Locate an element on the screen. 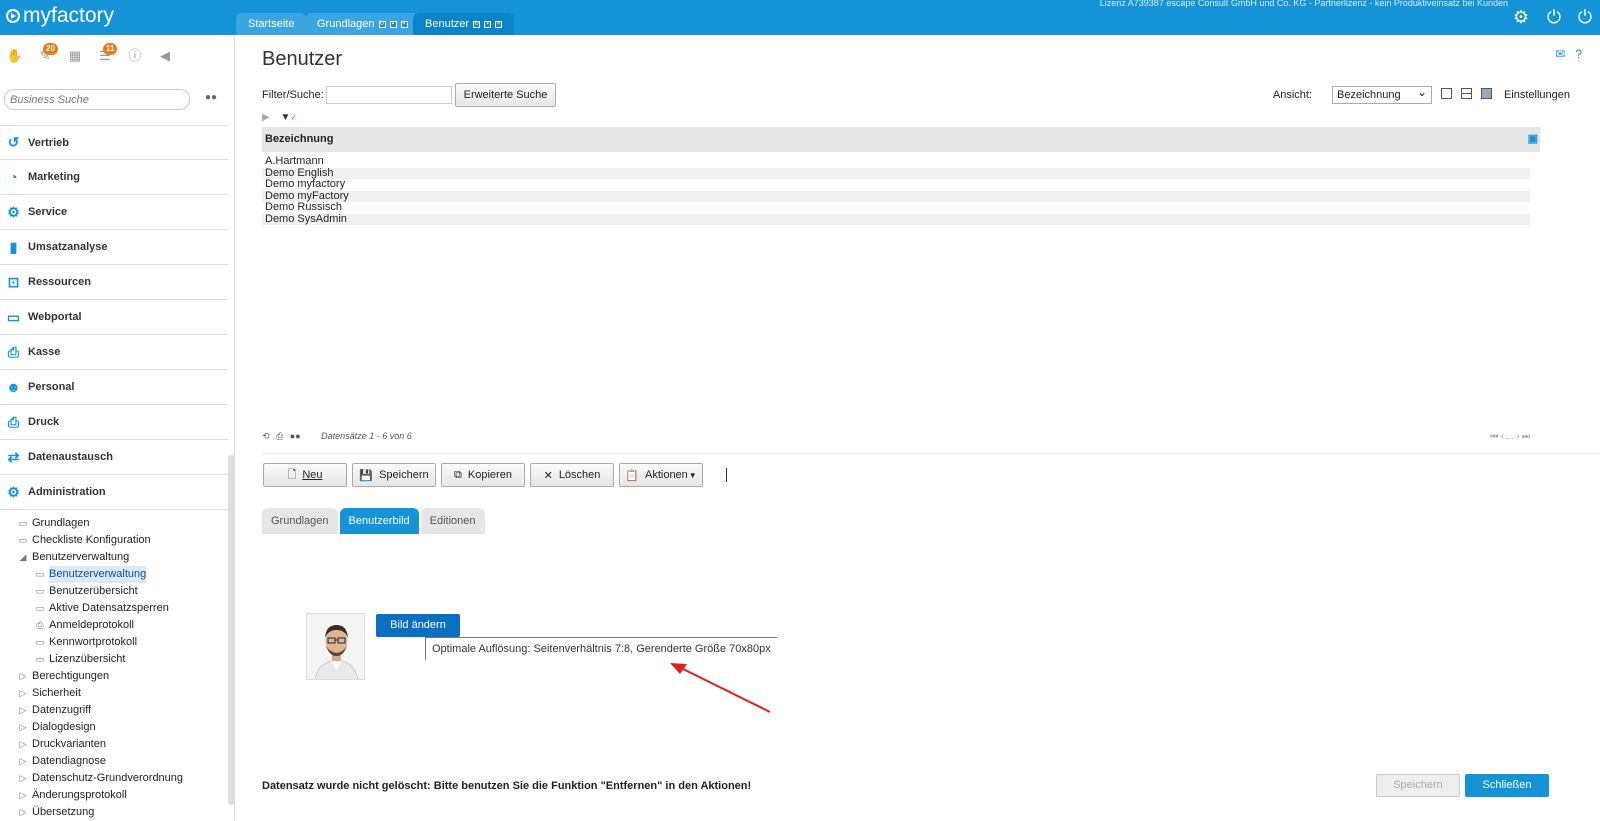 This screenshot has height=821, width=1600. filter-icon: ▼✓ is located at coordinates (288, 117).